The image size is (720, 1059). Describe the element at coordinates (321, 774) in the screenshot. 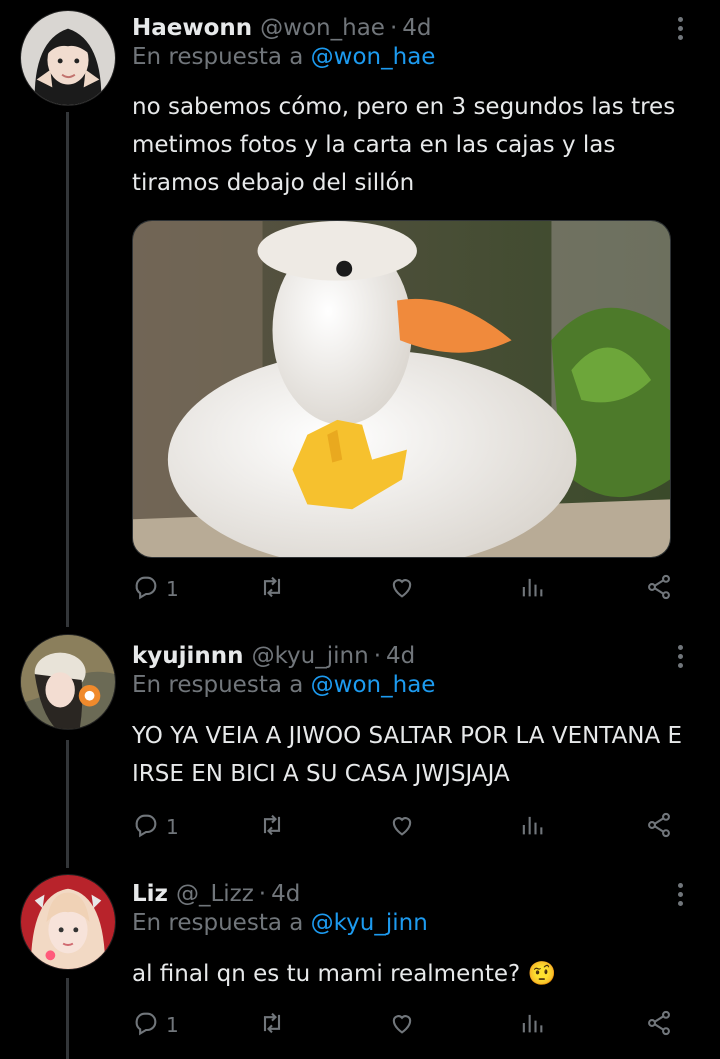

I see `tweet-text-line: IRSE EN BICI A SU CASA JWJSJAJA` at that location.